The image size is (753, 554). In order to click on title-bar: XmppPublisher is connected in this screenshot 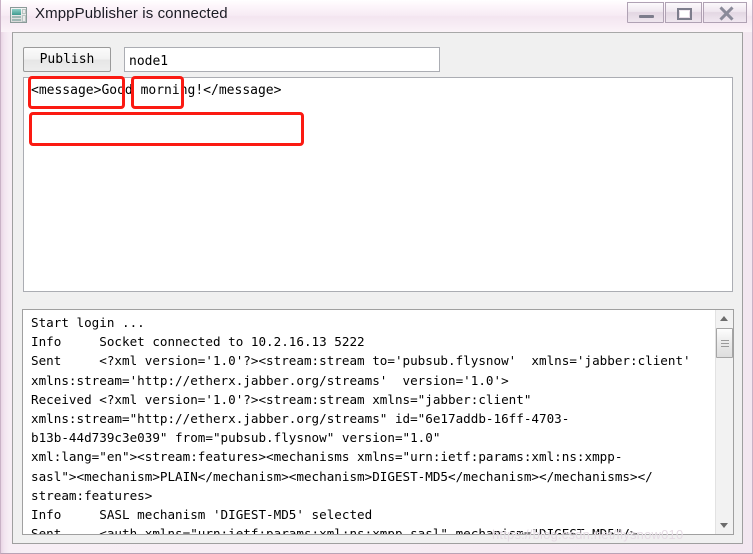, I will do `click(376, 16)`.